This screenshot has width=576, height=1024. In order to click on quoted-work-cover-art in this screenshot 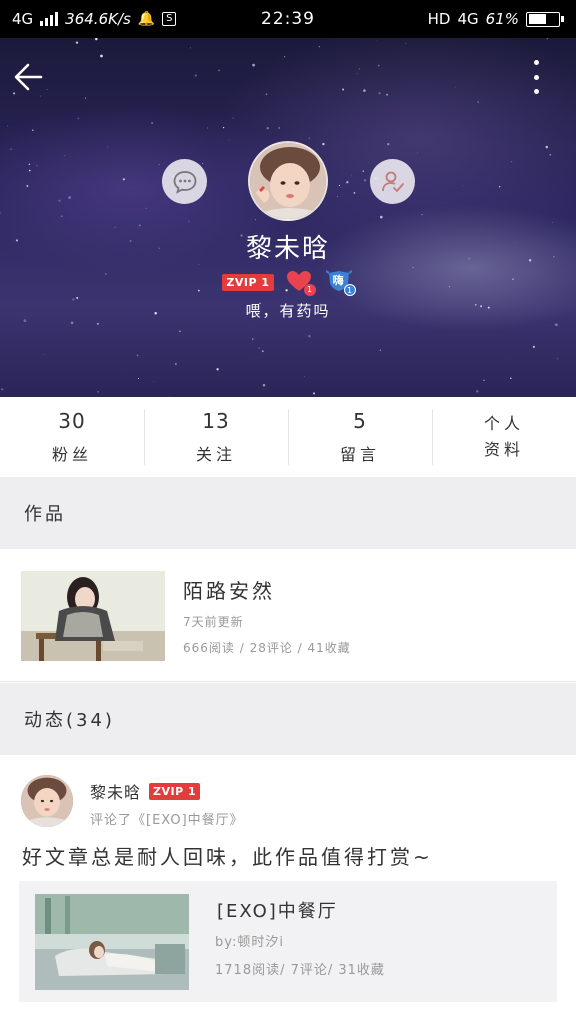, I will do `click(112, 942)`.